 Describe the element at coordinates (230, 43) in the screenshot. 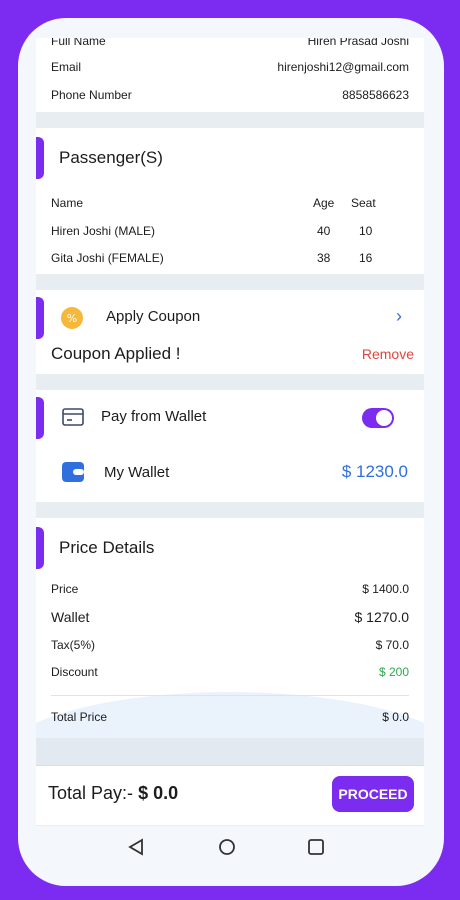

I see `full-name-row: Full Name Hiren Prasad Joshi` at that location.